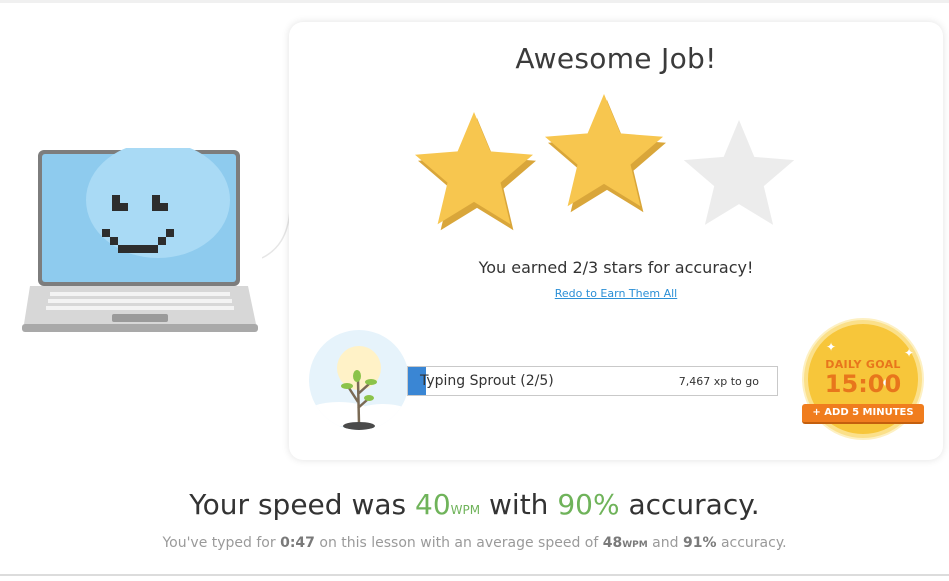 The image size is (949, 581). I want to click on sub-mid: on this lesson with an average speed of, so click(459, 543).